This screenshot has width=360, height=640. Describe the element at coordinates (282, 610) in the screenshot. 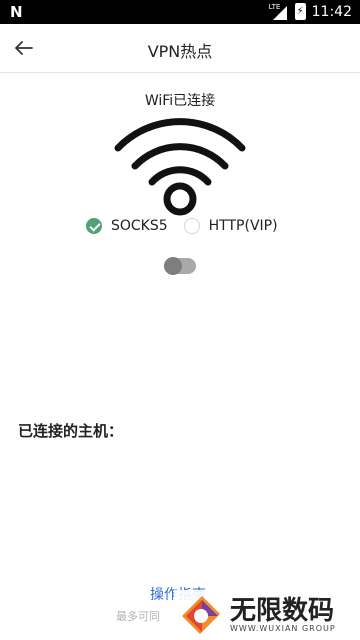

I see `watermark-brand-cn: 无限数码` at that location.